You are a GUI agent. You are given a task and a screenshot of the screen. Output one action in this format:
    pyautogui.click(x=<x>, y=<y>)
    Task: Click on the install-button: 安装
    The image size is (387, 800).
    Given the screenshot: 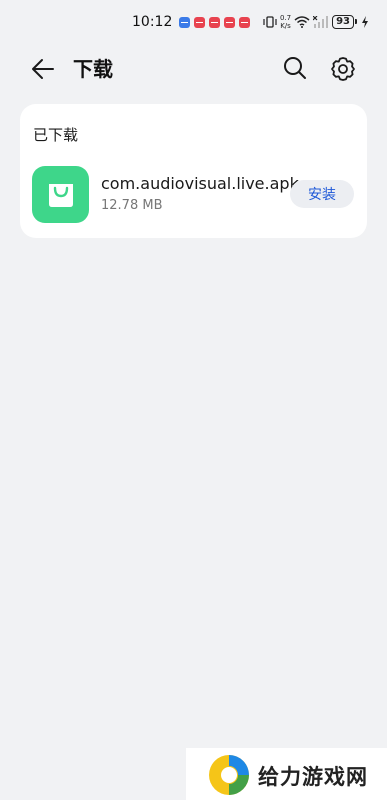 What is the action you would take?
    pyautogui.click(x=322, y=194)
    